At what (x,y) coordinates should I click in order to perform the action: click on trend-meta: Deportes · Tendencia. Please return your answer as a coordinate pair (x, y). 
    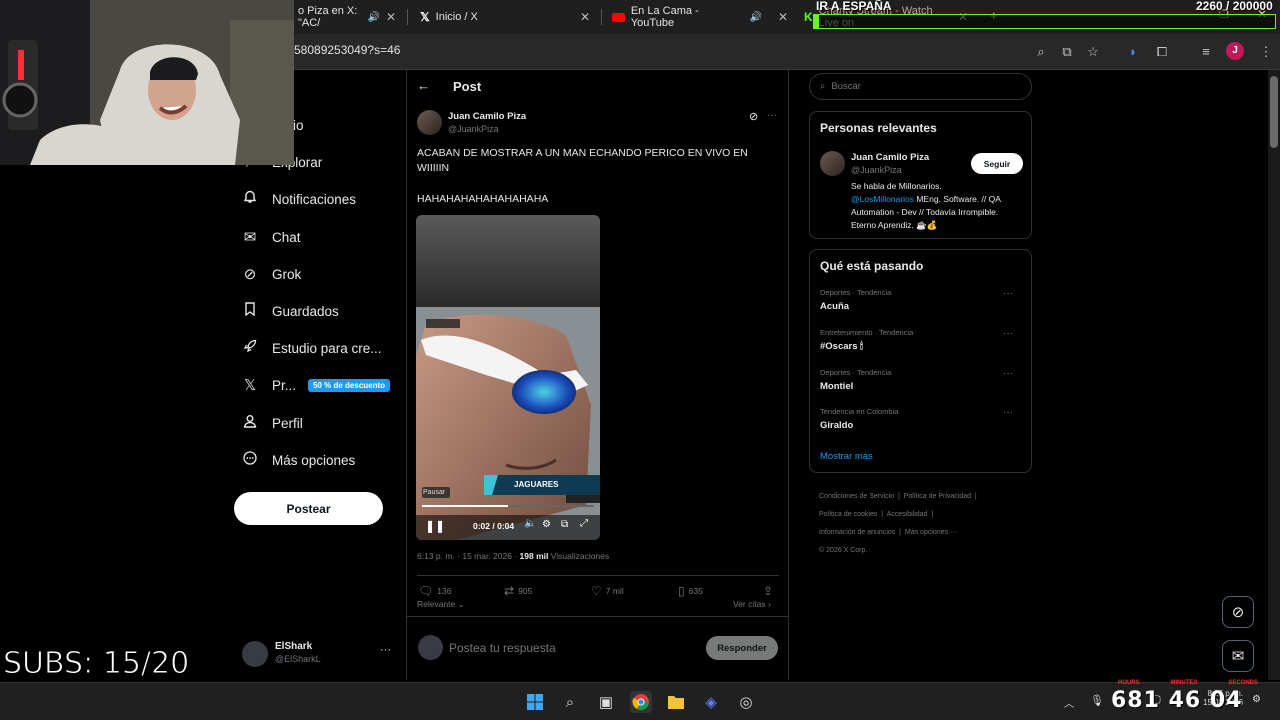
    Looking at the image, I should click on (856, 292).